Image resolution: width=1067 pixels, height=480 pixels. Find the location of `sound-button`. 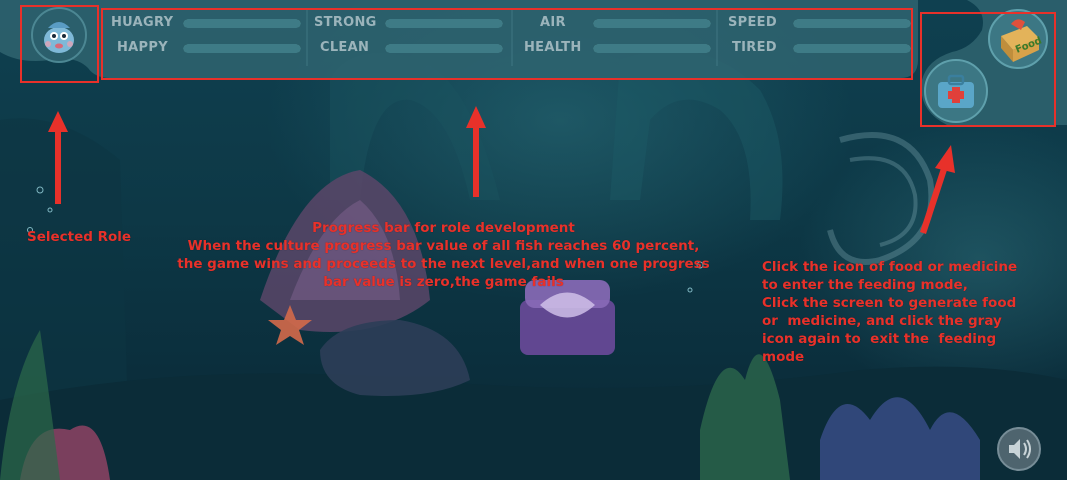

sound-button is located at coordinates (1019, 449).